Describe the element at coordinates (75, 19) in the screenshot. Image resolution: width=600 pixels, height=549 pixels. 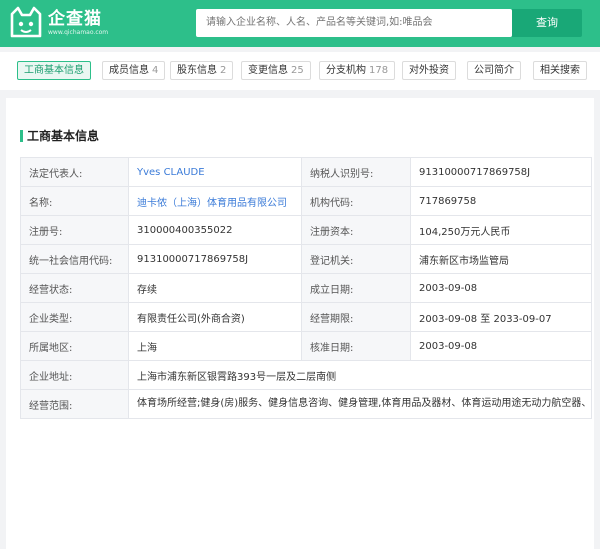
I see `logo-name: 企查猫` at that location.